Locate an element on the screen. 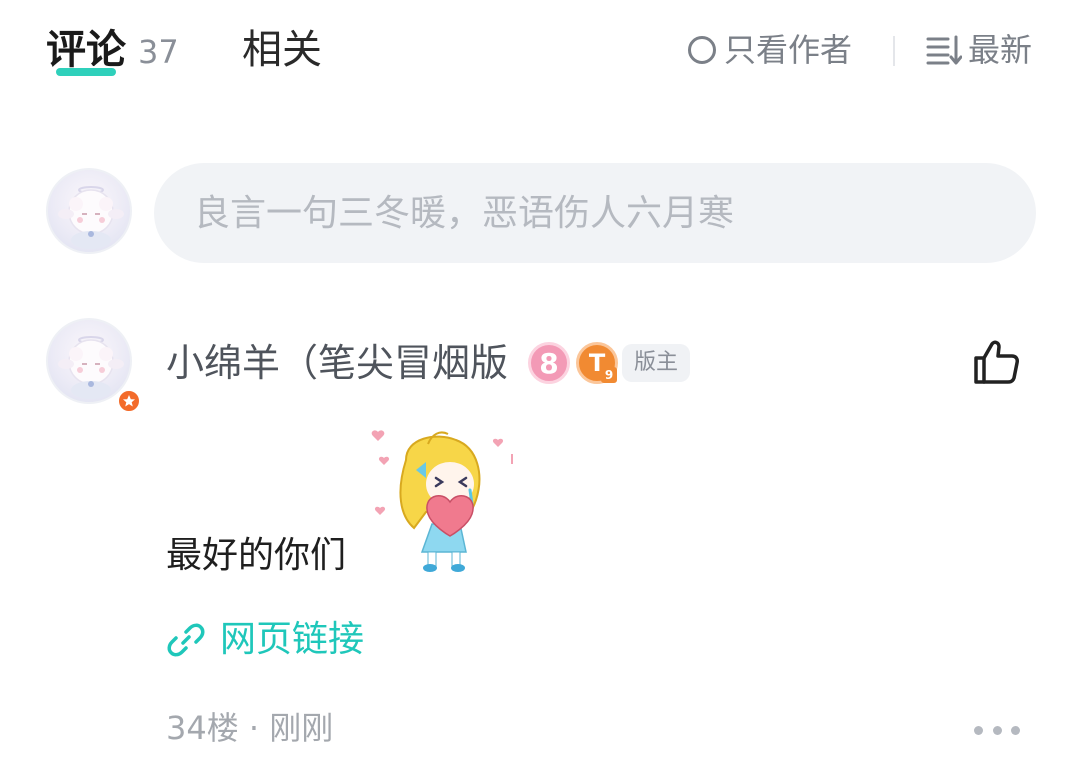 This screenshot has width=1080, height=782. like-button is located at coordinates (996, 362).